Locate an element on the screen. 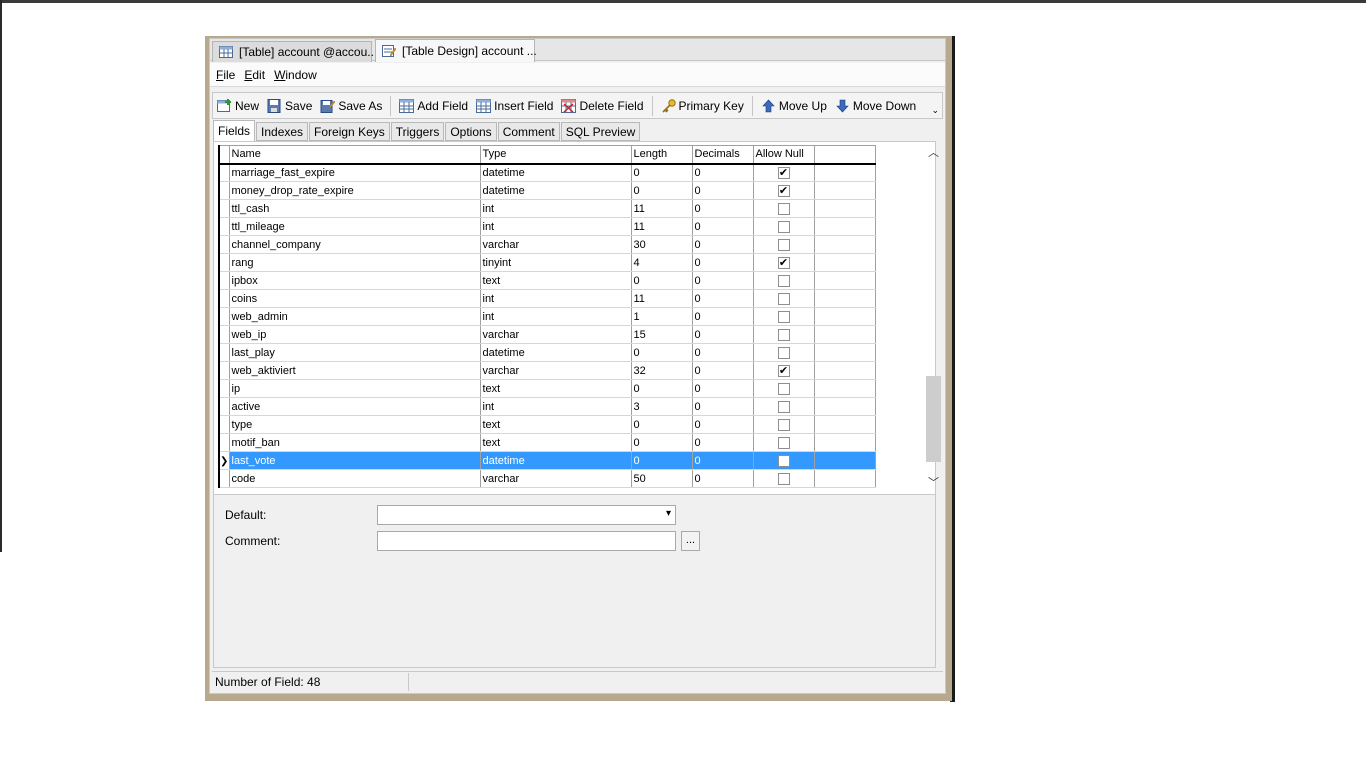  field-name-cell: web_ip is located at coordinates (355, 334).